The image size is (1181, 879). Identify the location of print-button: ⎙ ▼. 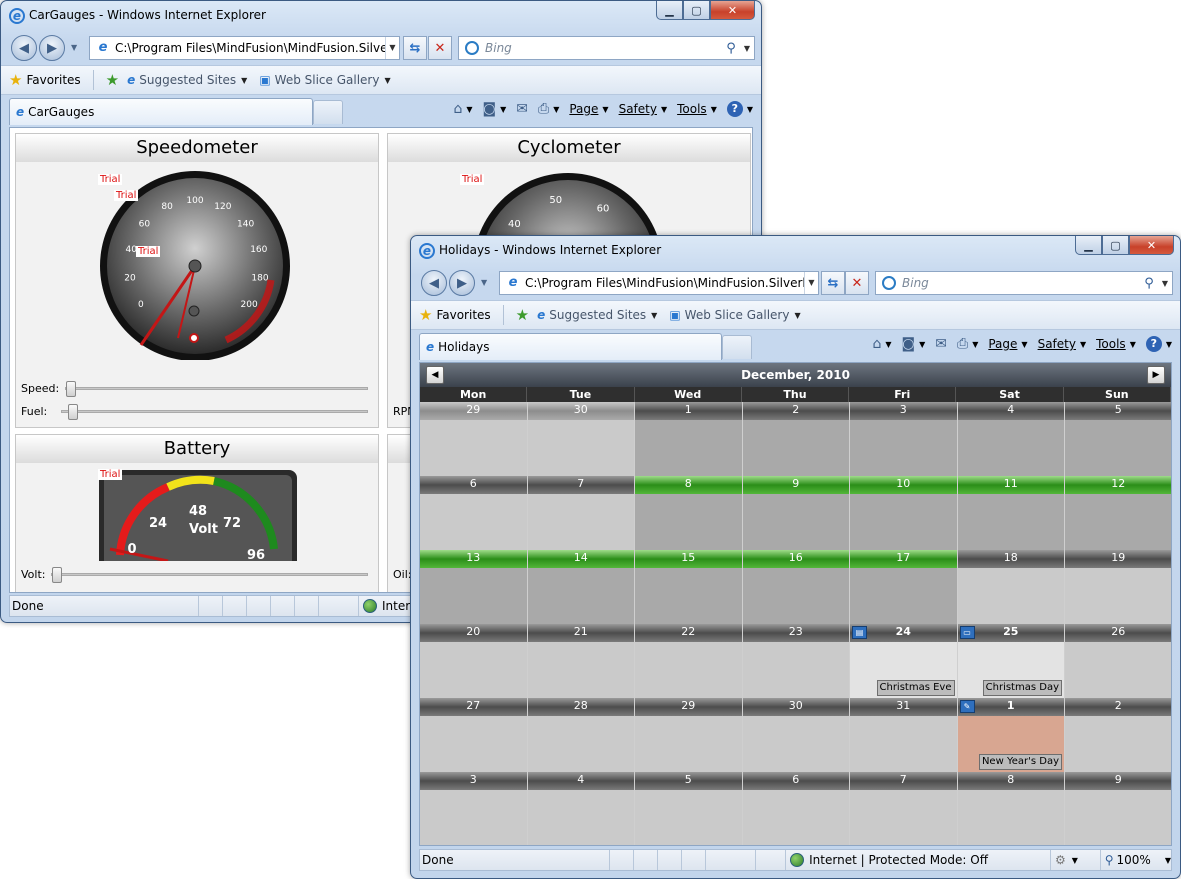
(967, 344).